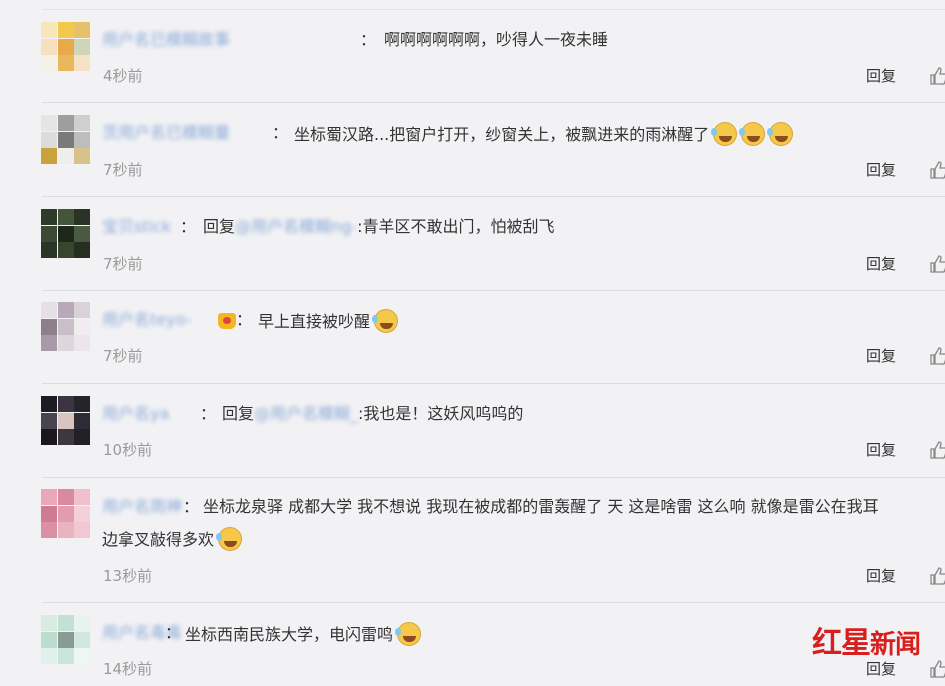 This screenshot has width=945, height=686. What do you see at coordinates (142, 507) in the screenshot?
I see `username-link: 用户名雨神` at bounding box center [142, 507].